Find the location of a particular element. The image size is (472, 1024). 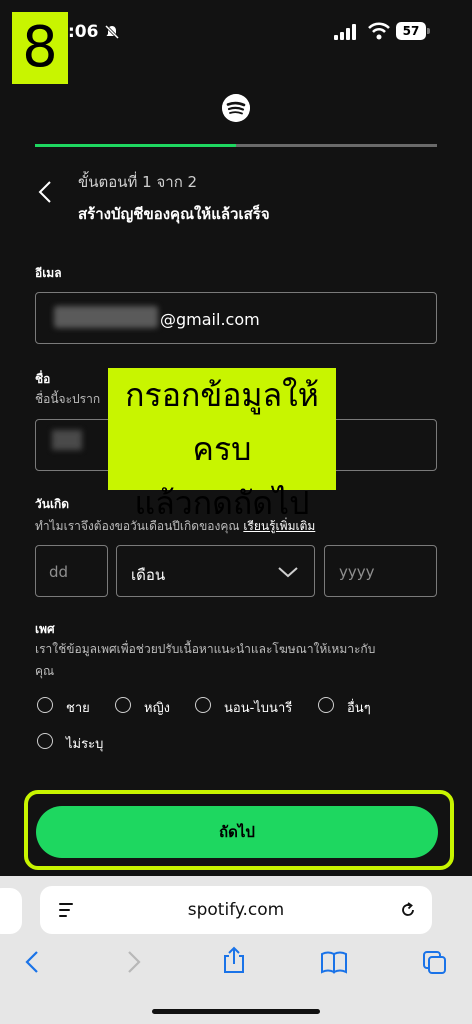

gender-radio-other is located at coordinates (326, 705).